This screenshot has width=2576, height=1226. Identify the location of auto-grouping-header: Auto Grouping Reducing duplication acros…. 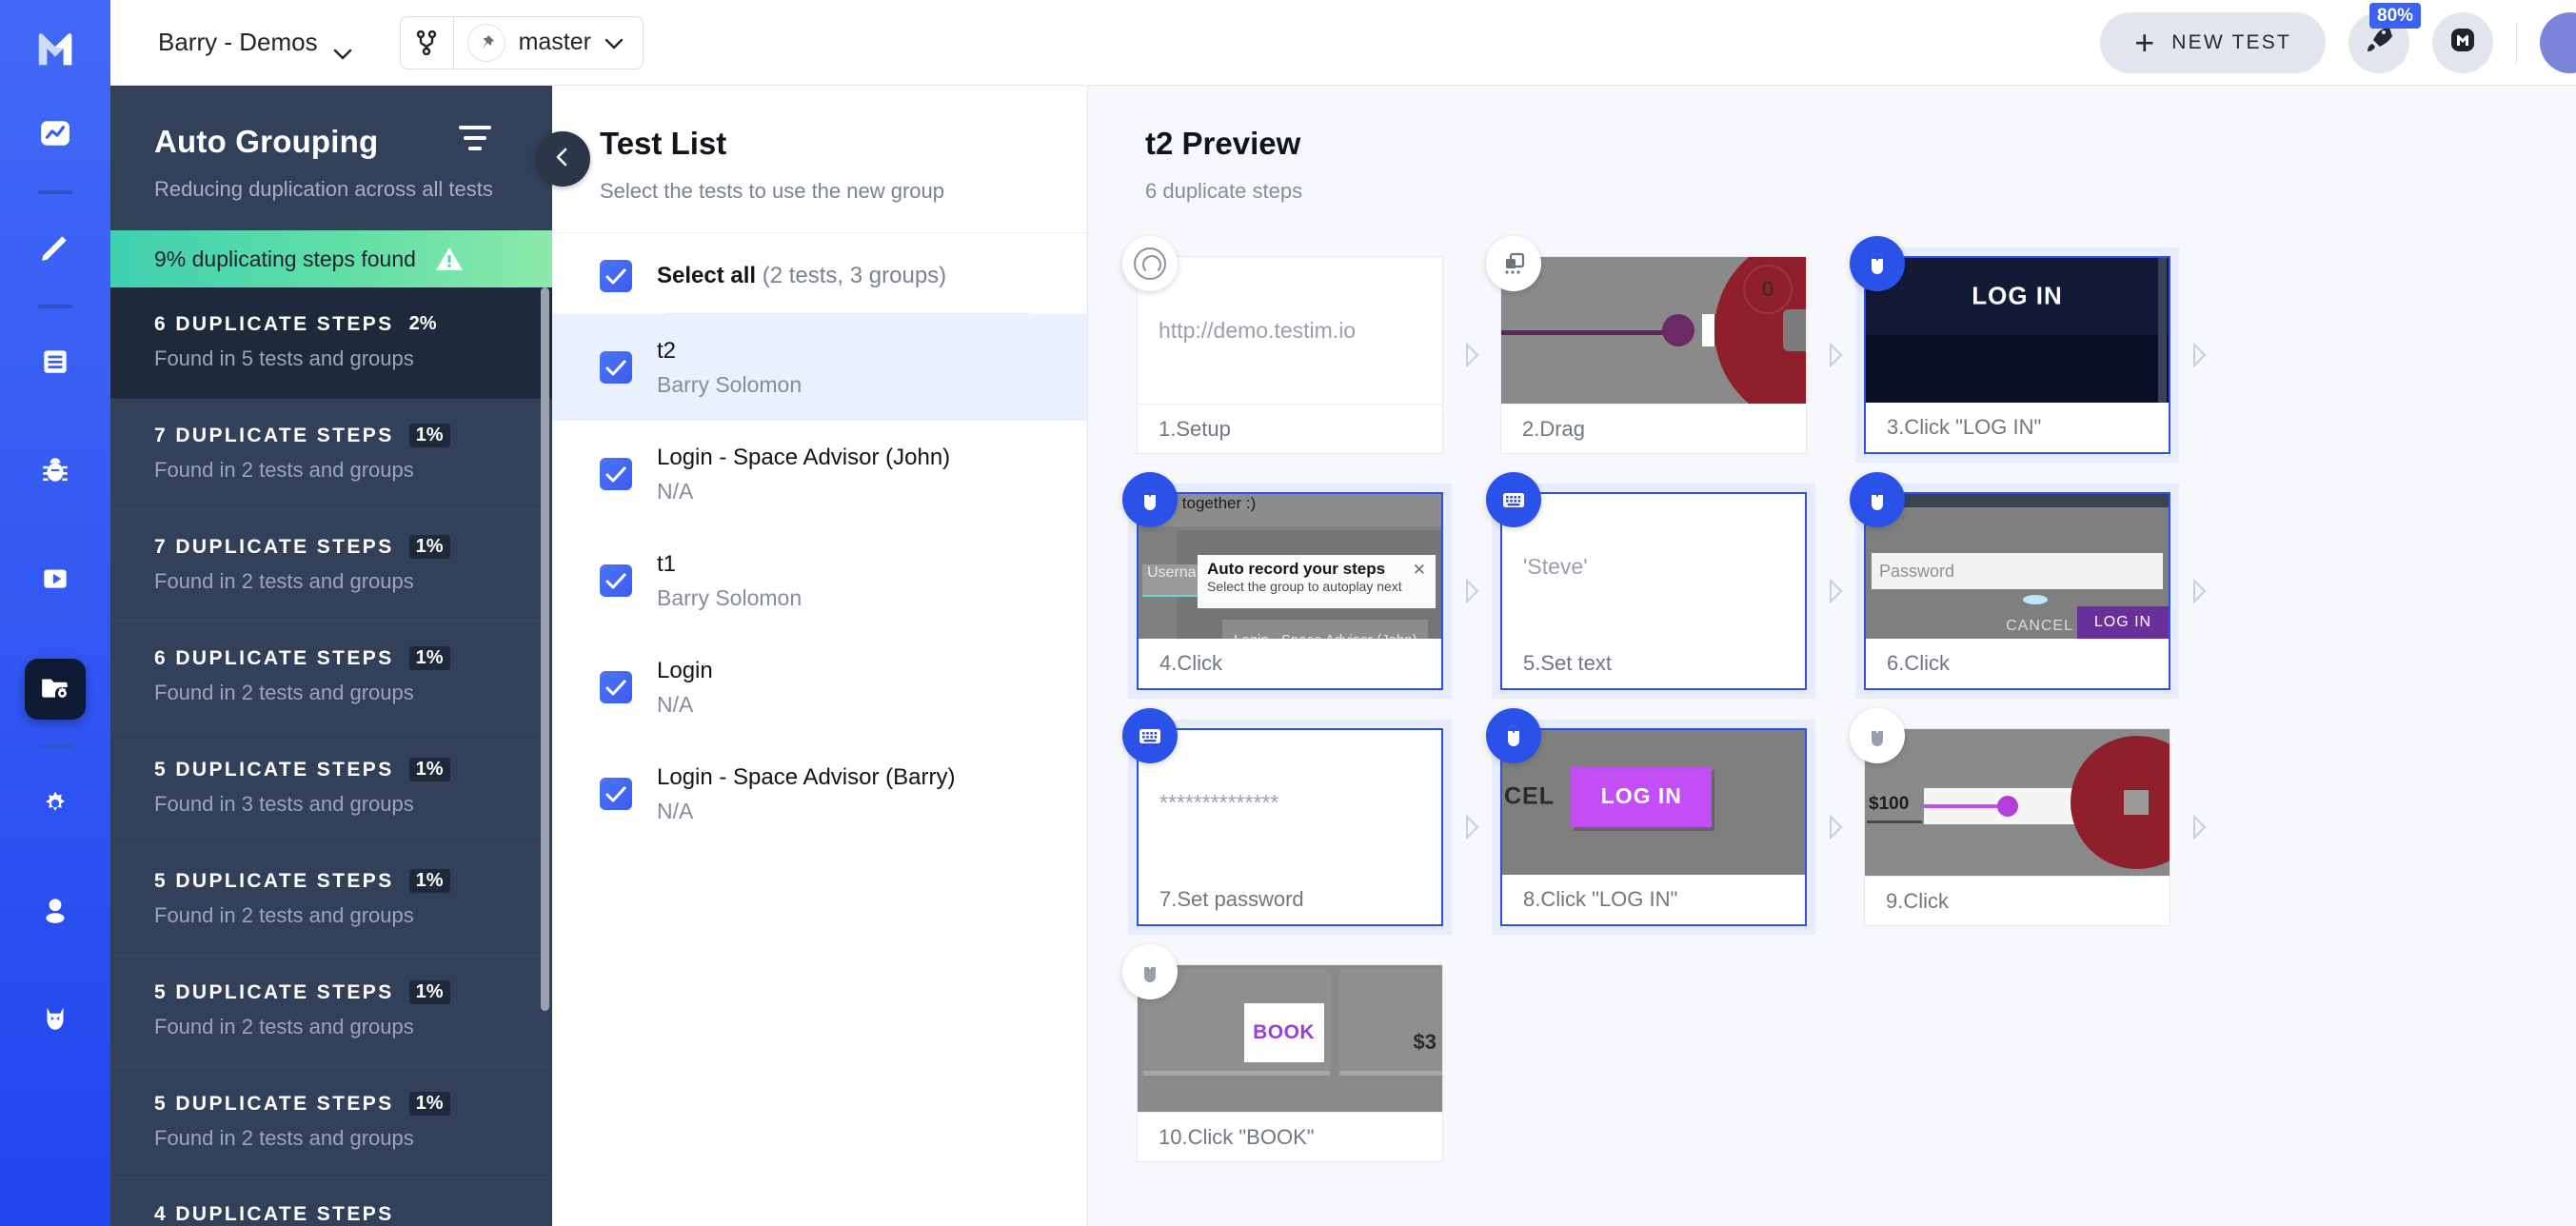
(331, 158).